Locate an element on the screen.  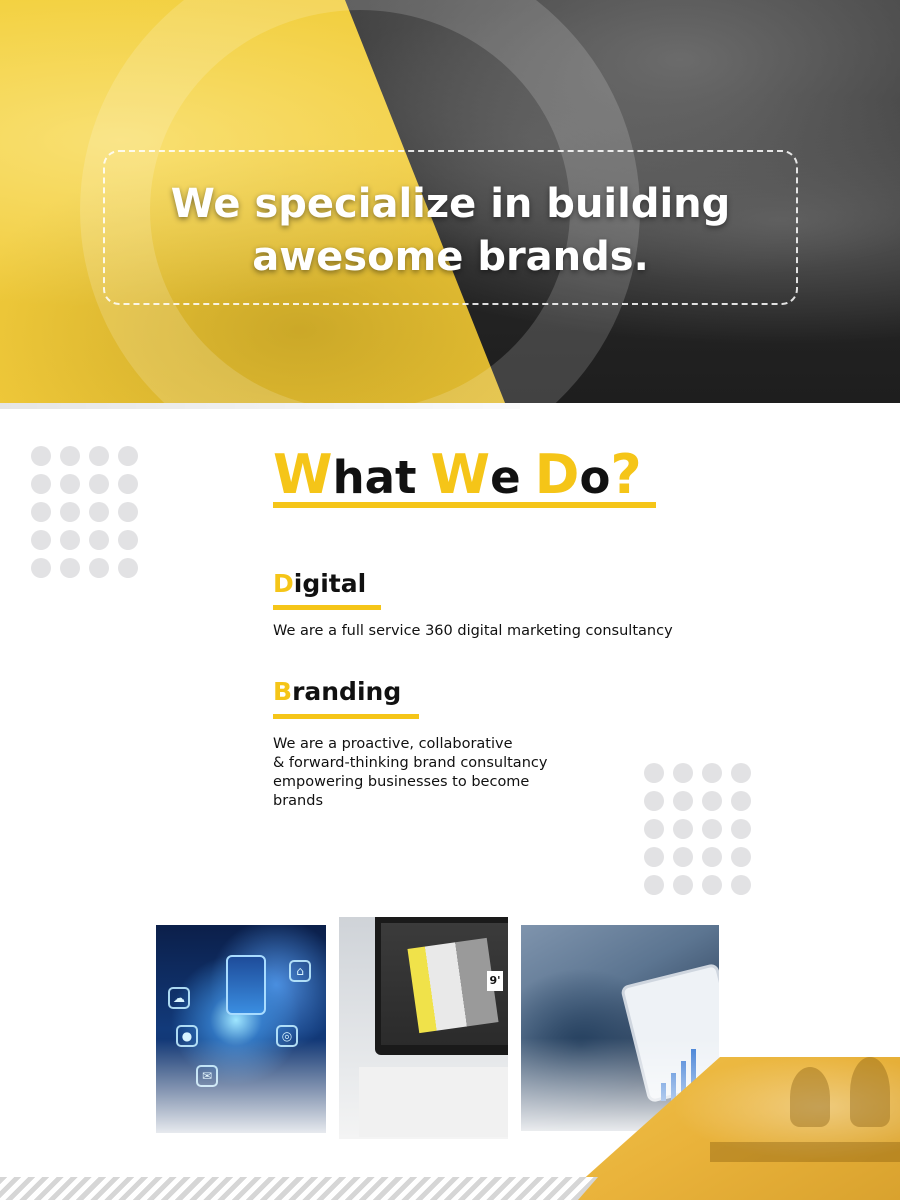
branding-desc-line: brands is located at coordinates (298, 801).